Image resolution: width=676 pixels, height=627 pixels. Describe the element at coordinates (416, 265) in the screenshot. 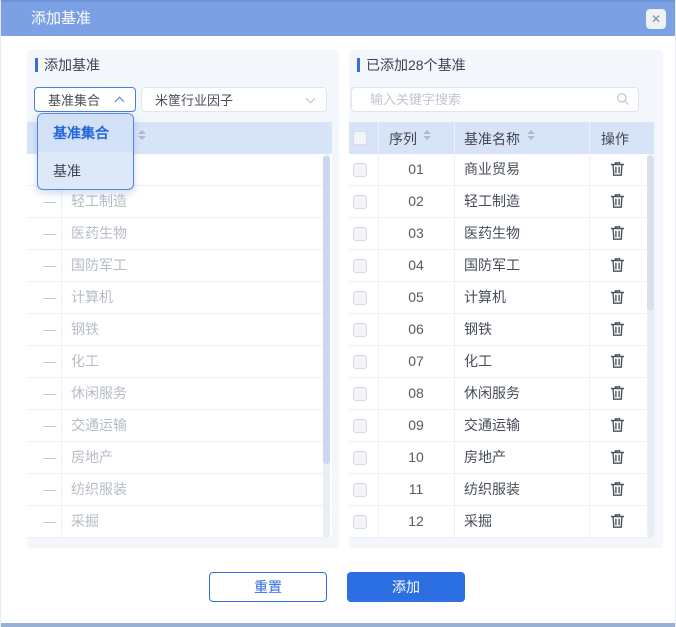

I see `seq-cell: 04` at that location.